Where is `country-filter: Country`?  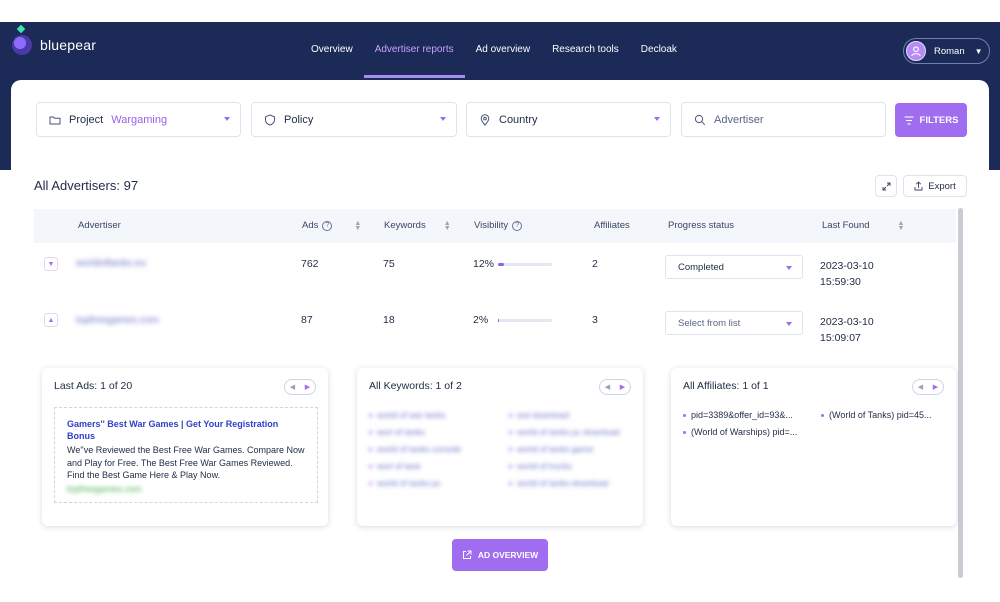 country-filter: Country is located at coordinates (568, 119).